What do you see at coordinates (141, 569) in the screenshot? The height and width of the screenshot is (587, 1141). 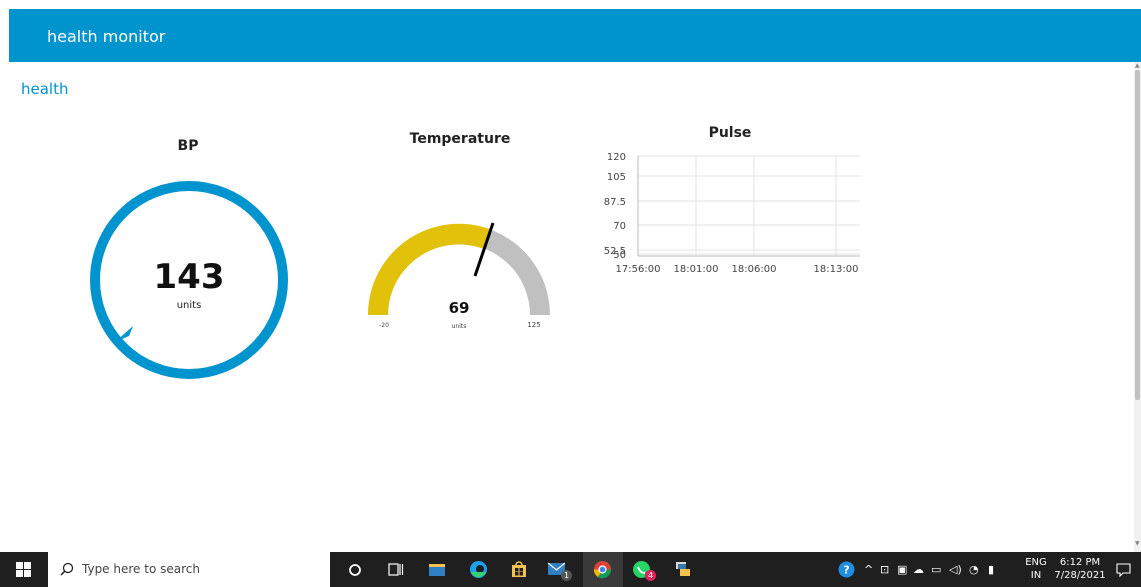 I see `search-placeholder: Type here to search` at bounding box center [141, 569].